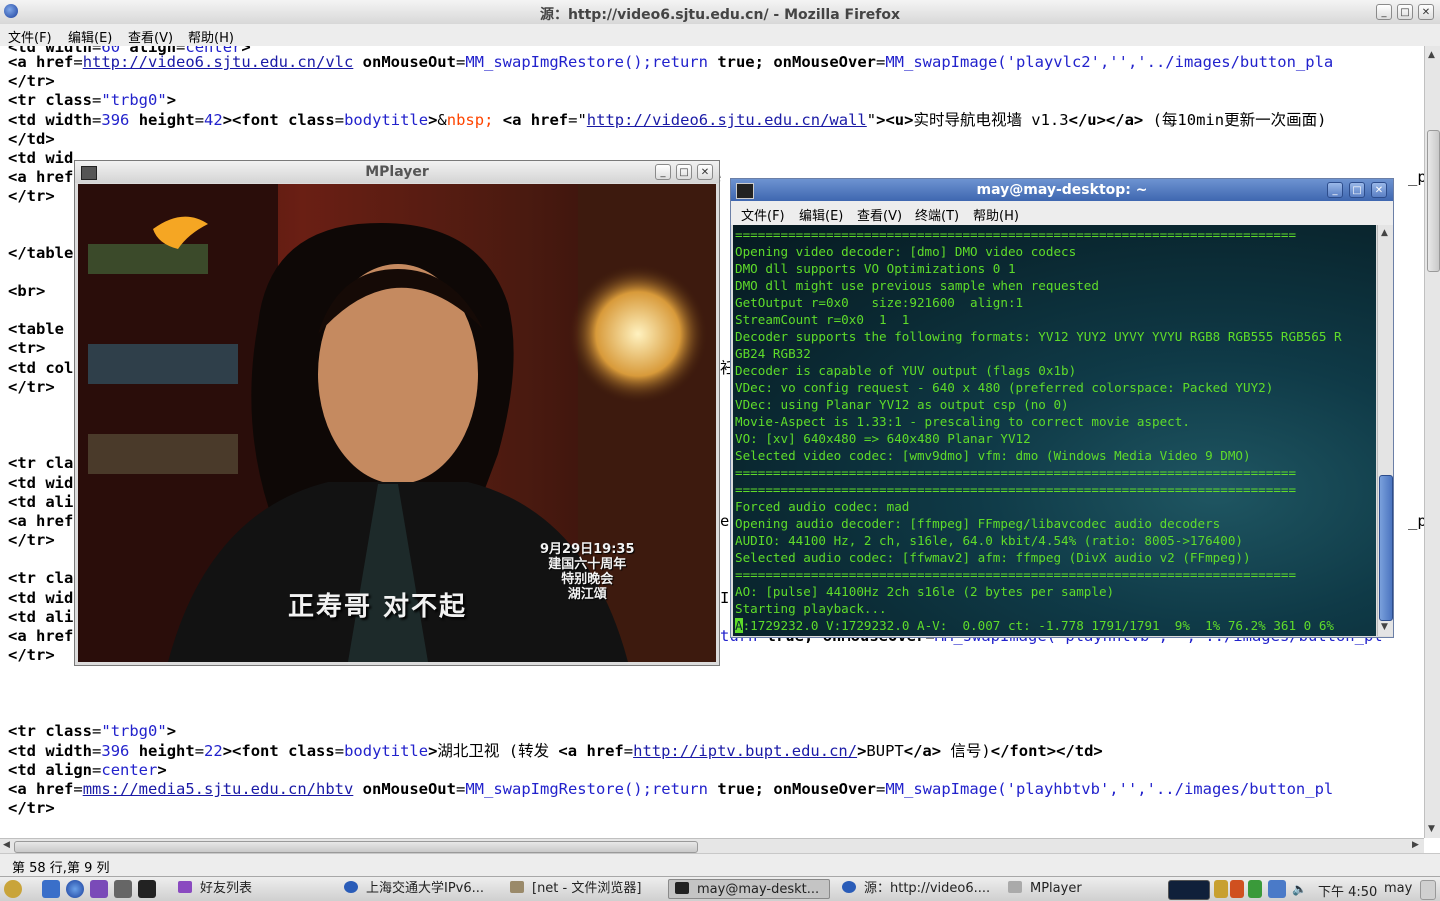 This screenshot has height=901, width=1440. I want to click on scroll-up-arrow-icon: ▲, so click(1431, 55).